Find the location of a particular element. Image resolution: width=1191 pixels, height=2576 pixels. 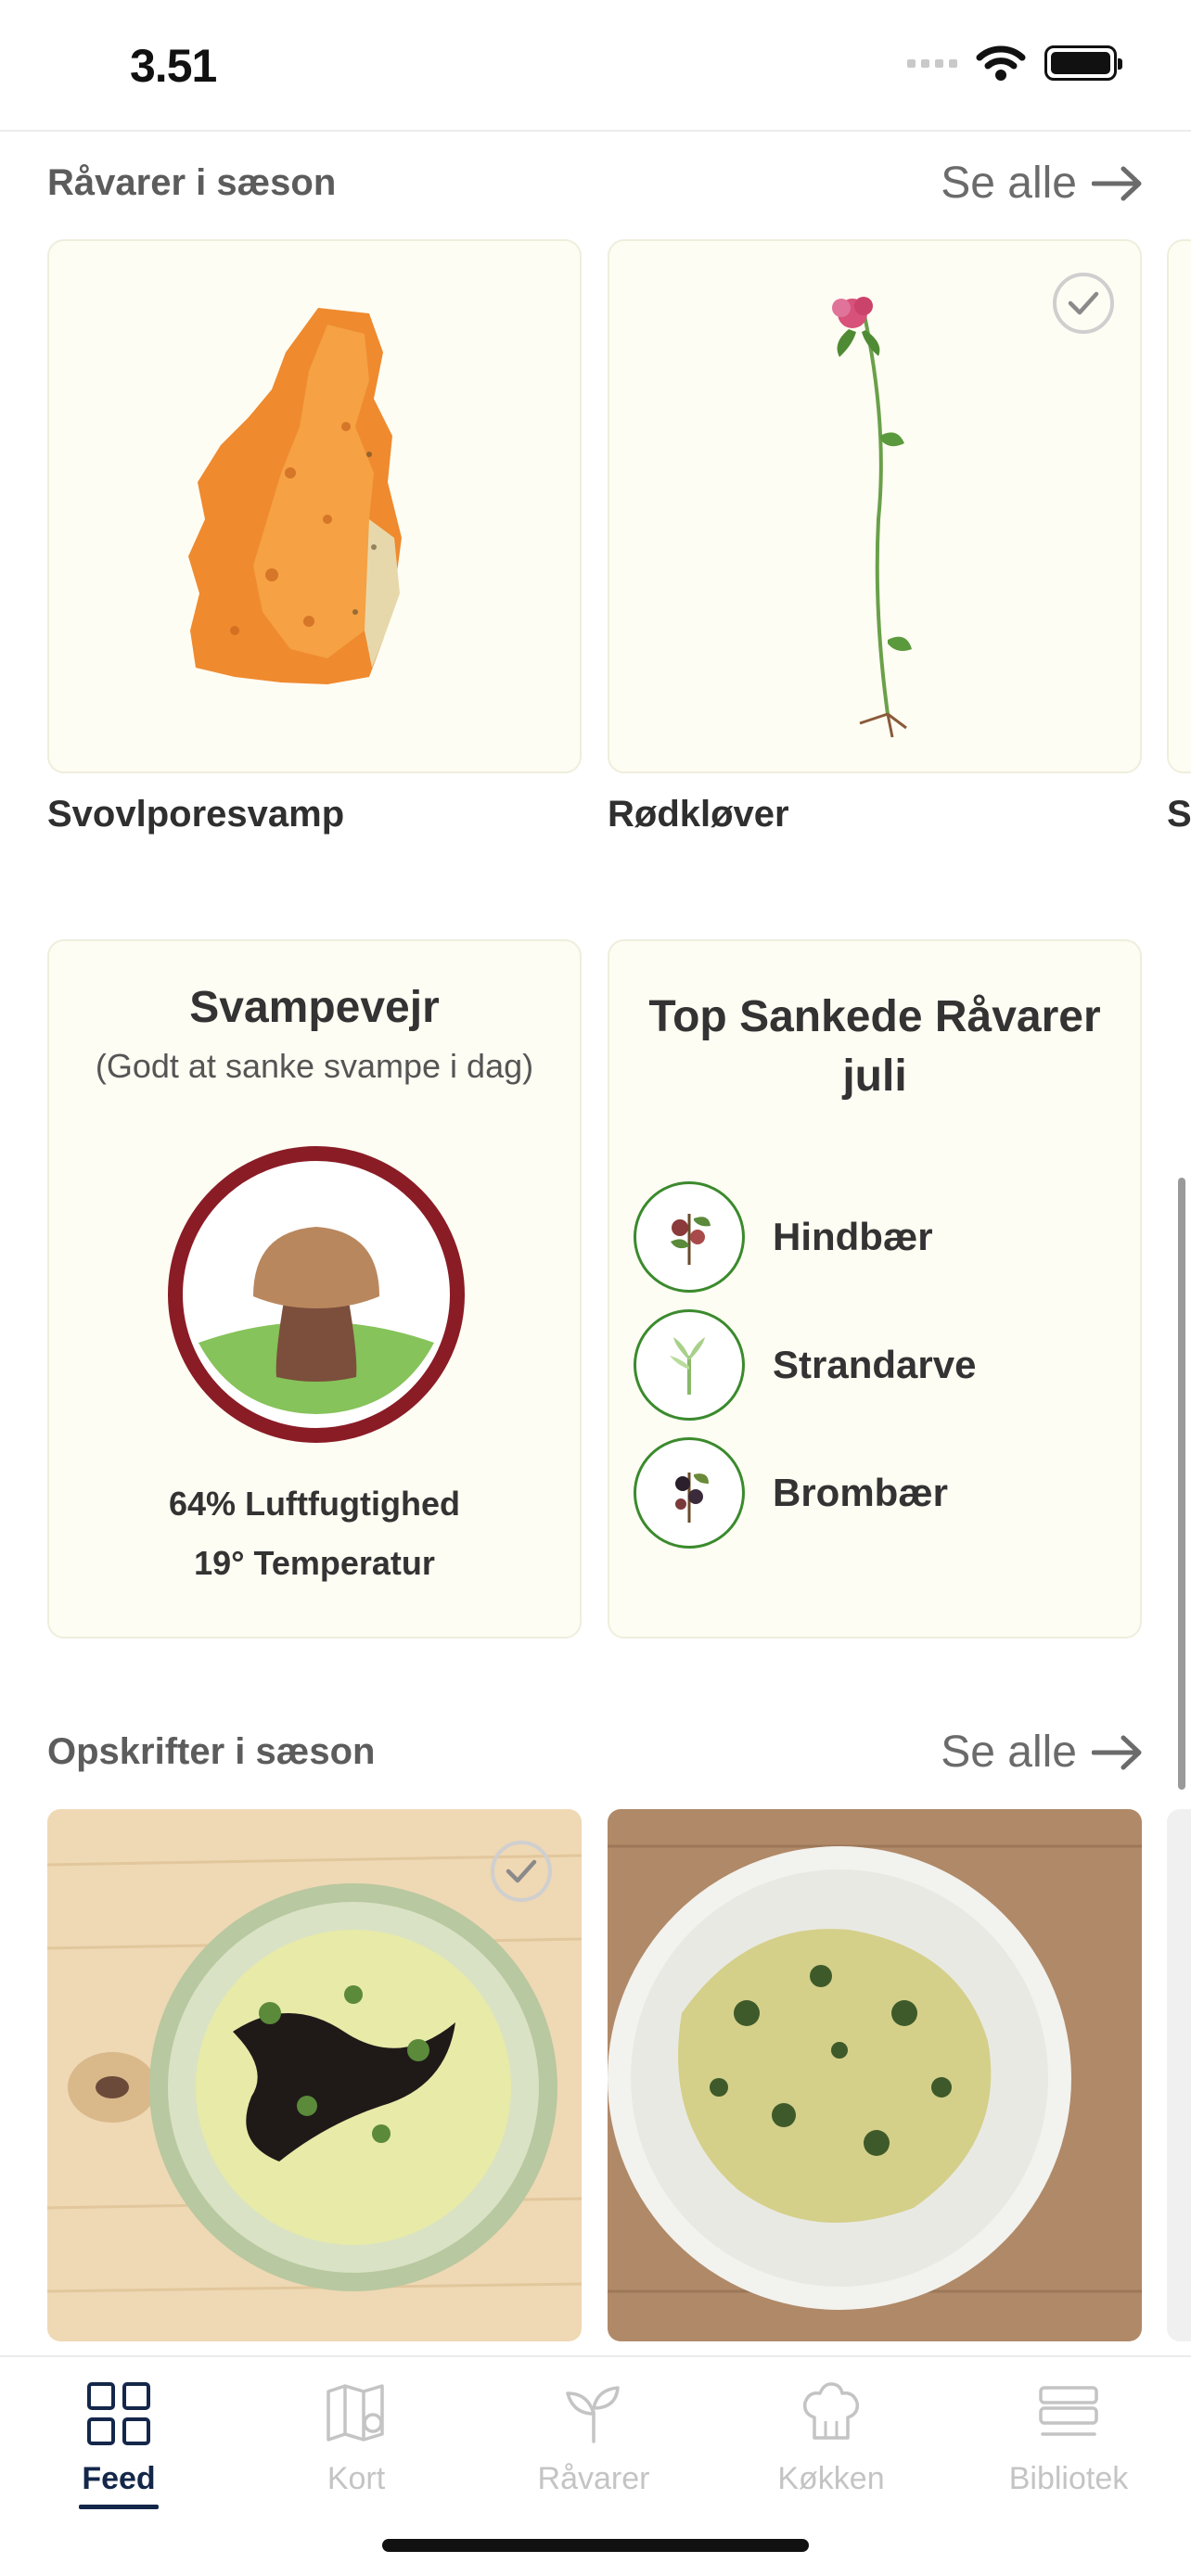

library-stack-icon is located at coordinates (1068, 2411).